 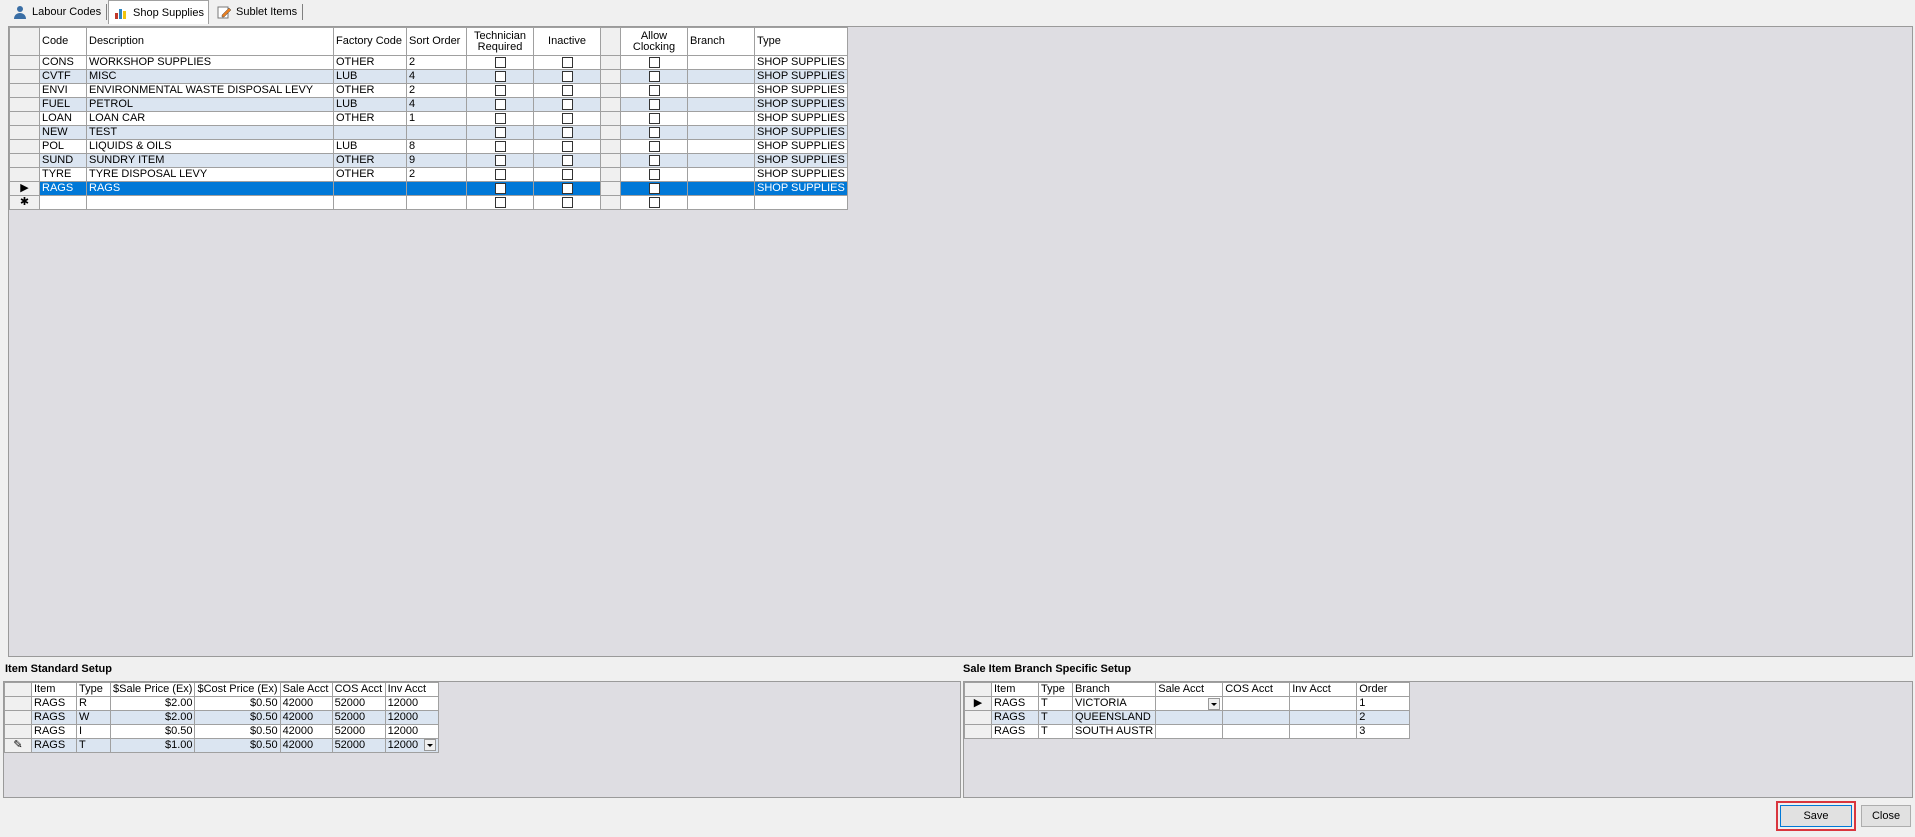 I want to click on cell-type: I, so click(x=93, y=731).